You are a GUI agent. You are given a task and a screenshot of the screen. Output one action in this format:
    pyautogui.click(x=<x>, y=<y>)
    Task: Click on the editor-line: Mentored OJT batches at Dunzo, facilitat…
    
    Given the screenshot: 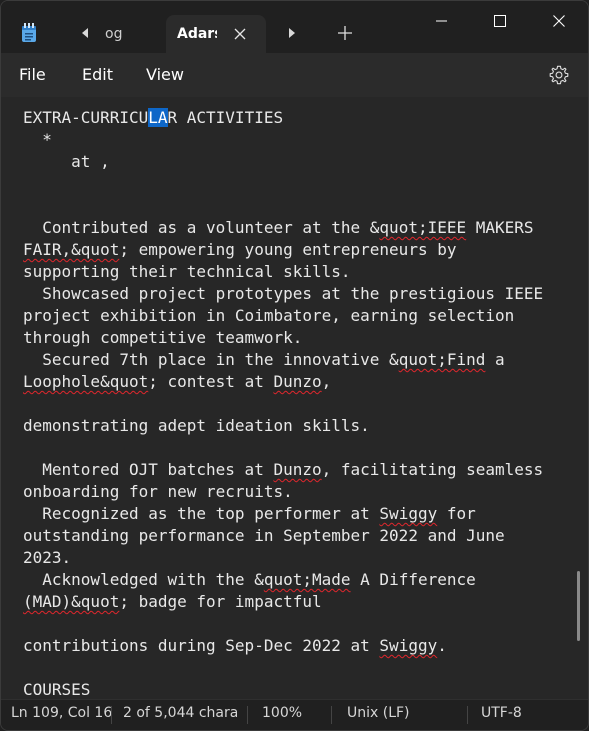 What is the action you would take?
    pyautogui.click(x=283, y=469)
    